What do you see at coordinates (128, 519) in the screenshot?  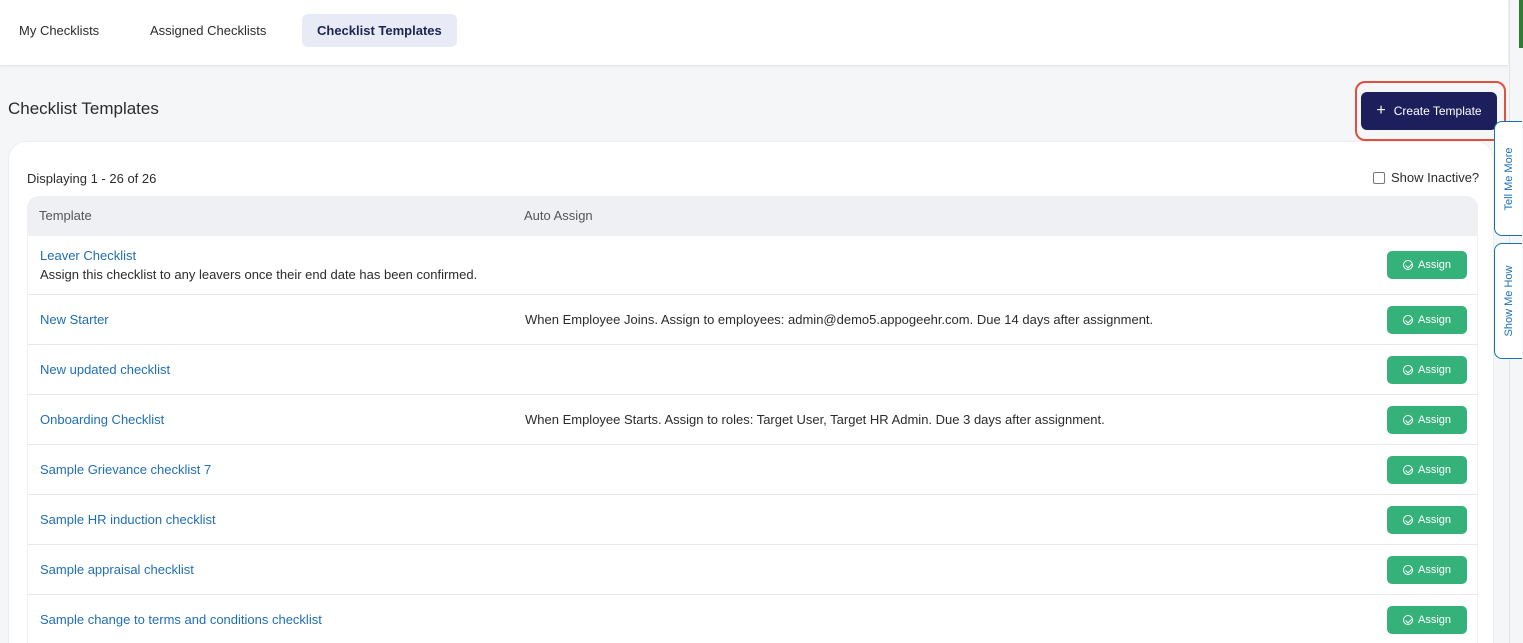 I see `template-link: Sample HR induction checklist` at bounding box center [128, 519].